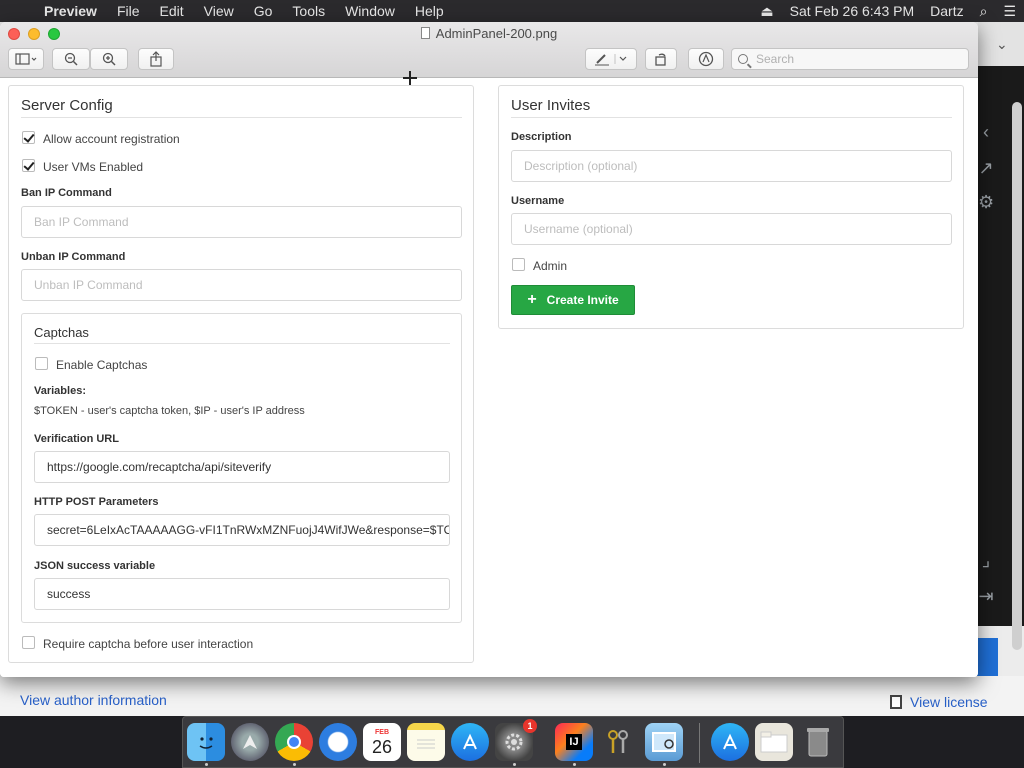 The height and width of the screenshot is (768, 1024). I want to click on rotate-button, so click(661, 59).